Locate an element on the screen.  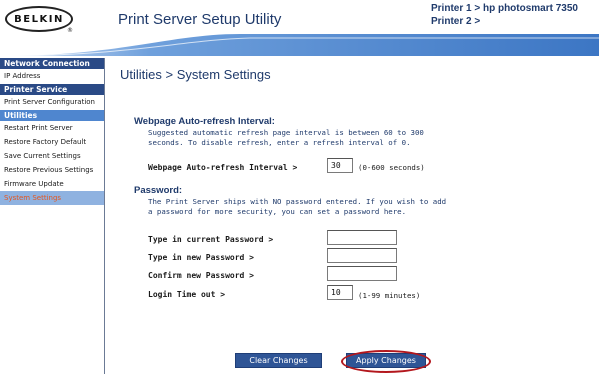
refresh-interval-input is located at coordinates (340, 165).